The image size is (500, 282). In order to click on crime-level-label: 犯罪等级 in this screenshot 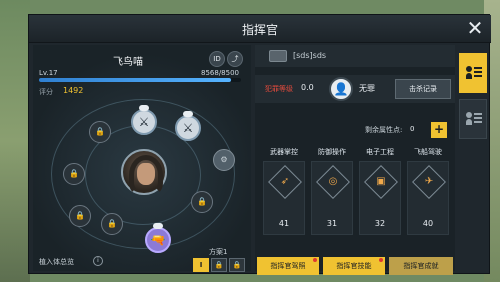, I will do `click(279, 89)`.